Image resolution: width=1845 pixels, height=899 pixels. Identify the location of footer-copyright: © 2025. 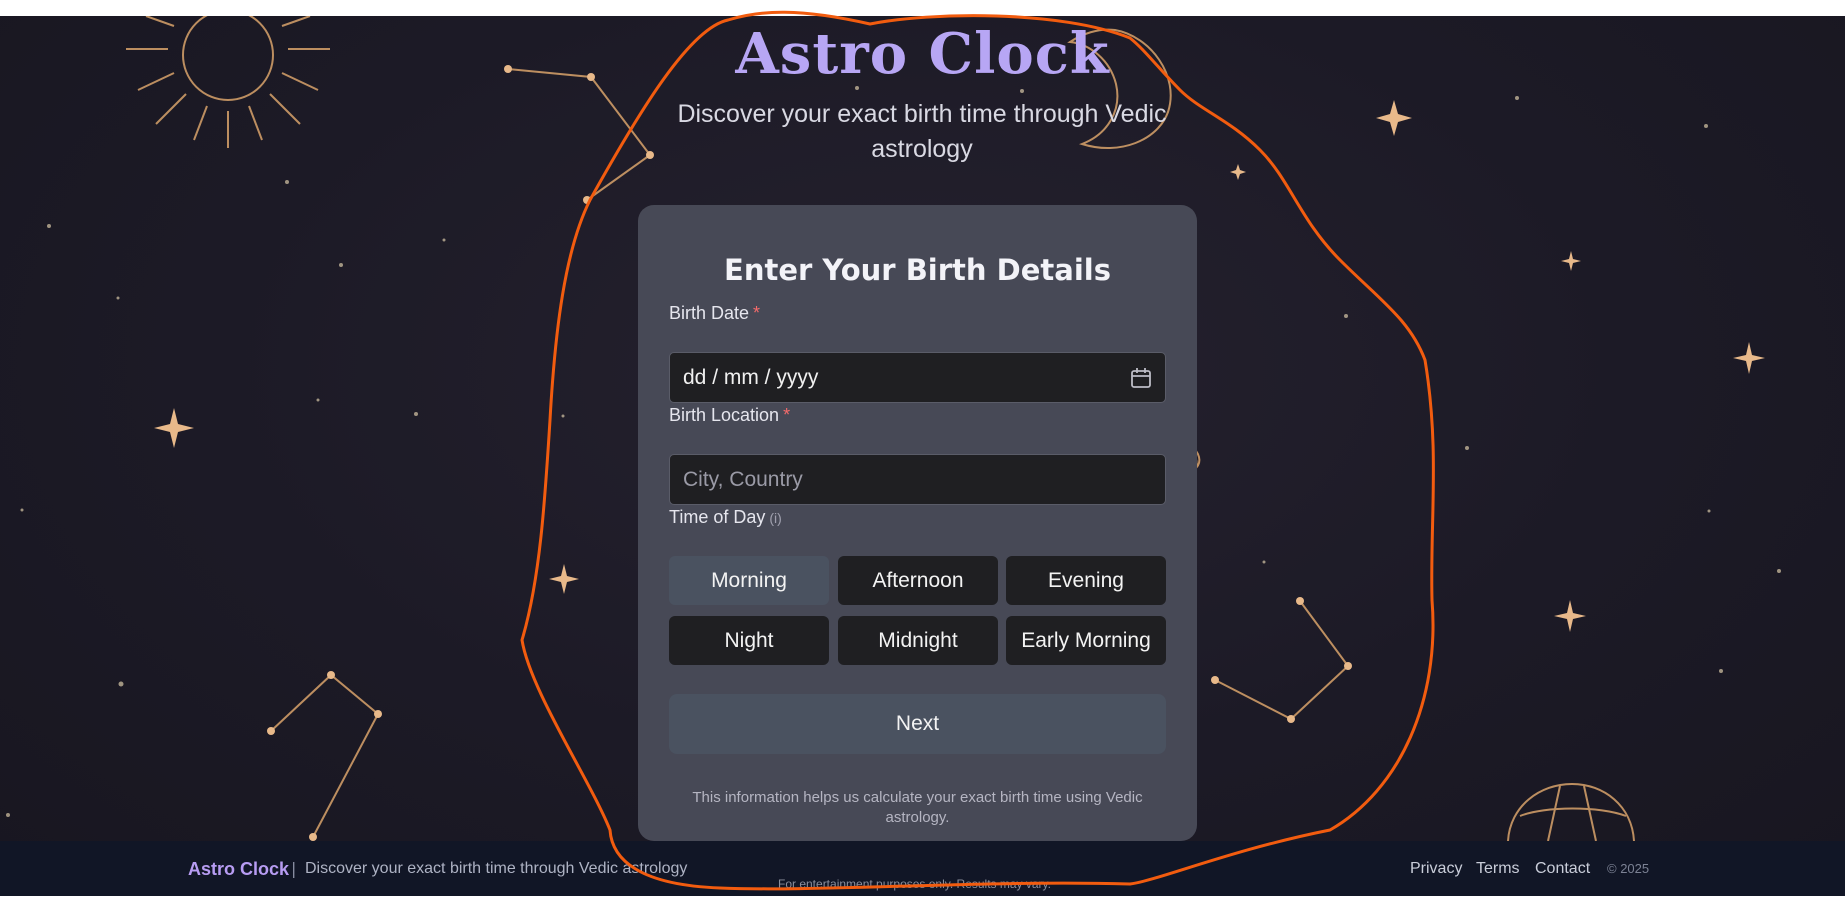
(1628, 868).